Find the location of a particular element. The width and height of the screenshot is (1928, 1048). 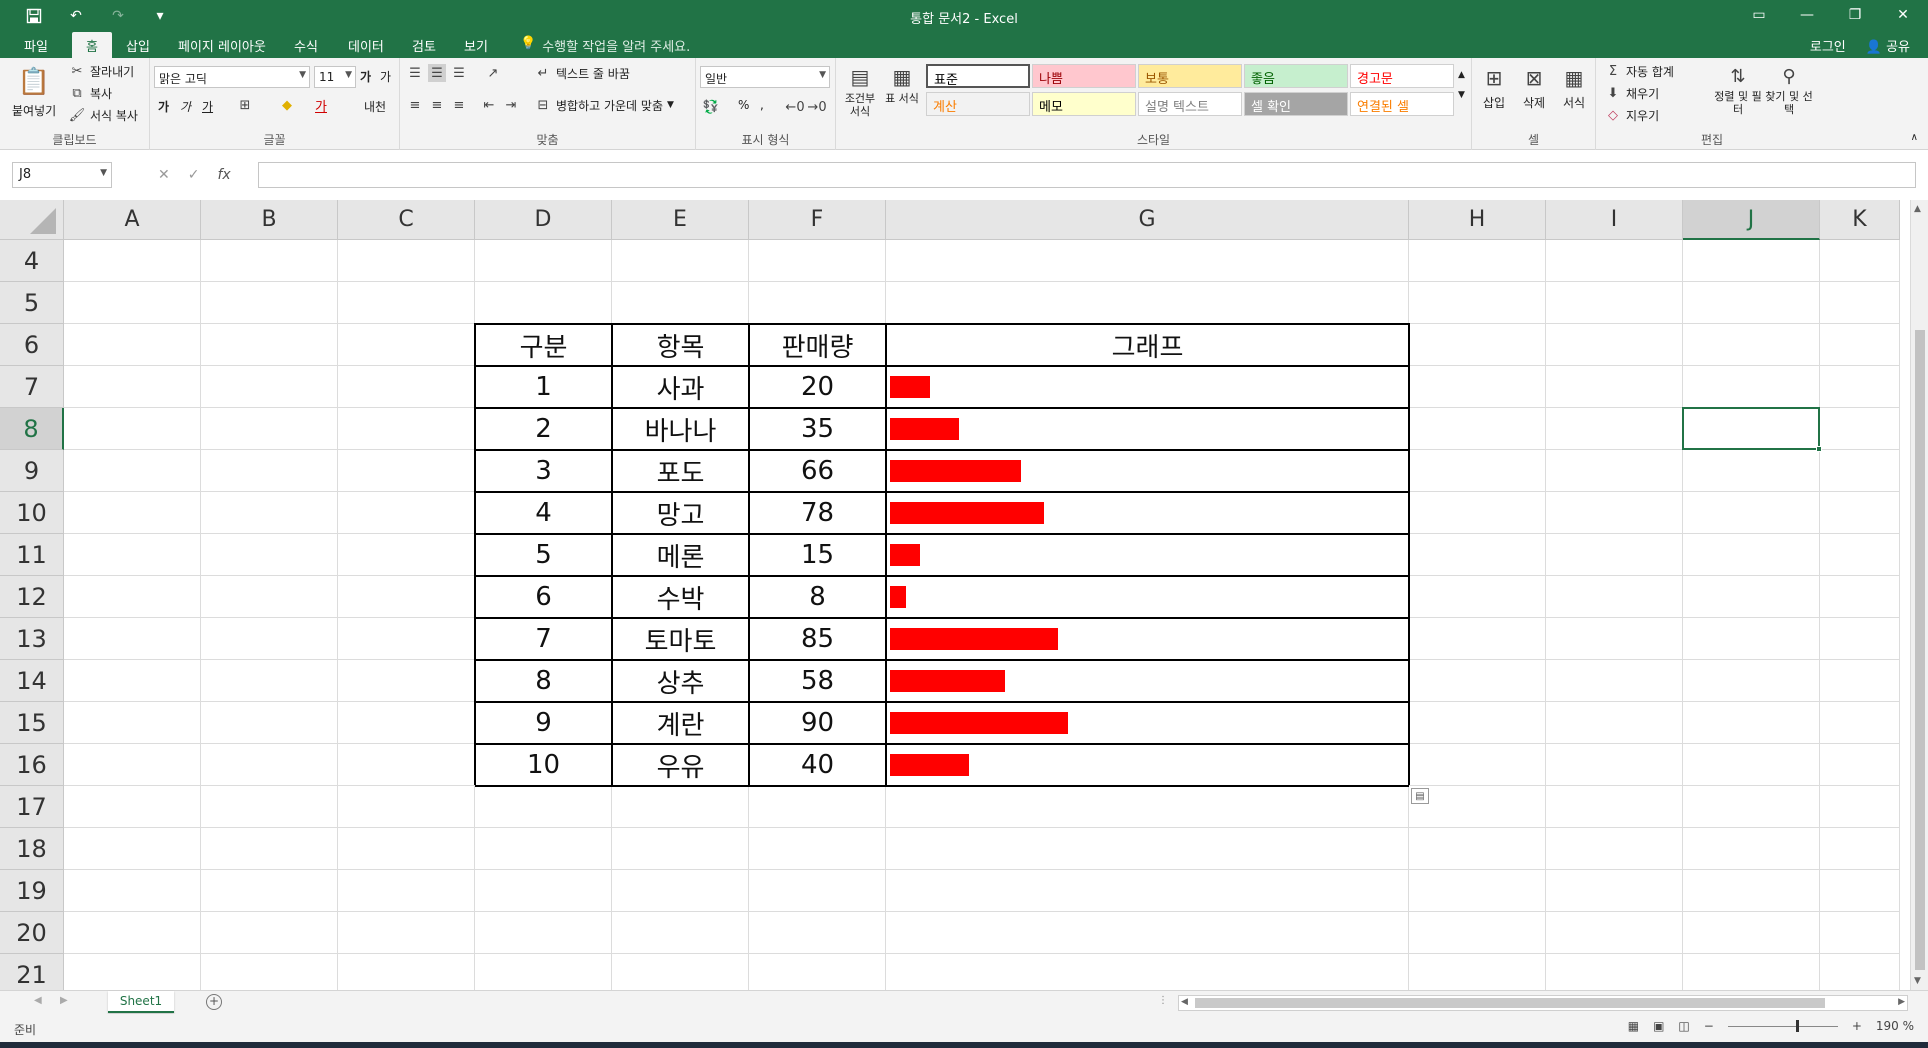

table-cell-qty: 40 is located at coordinates (817, 765).